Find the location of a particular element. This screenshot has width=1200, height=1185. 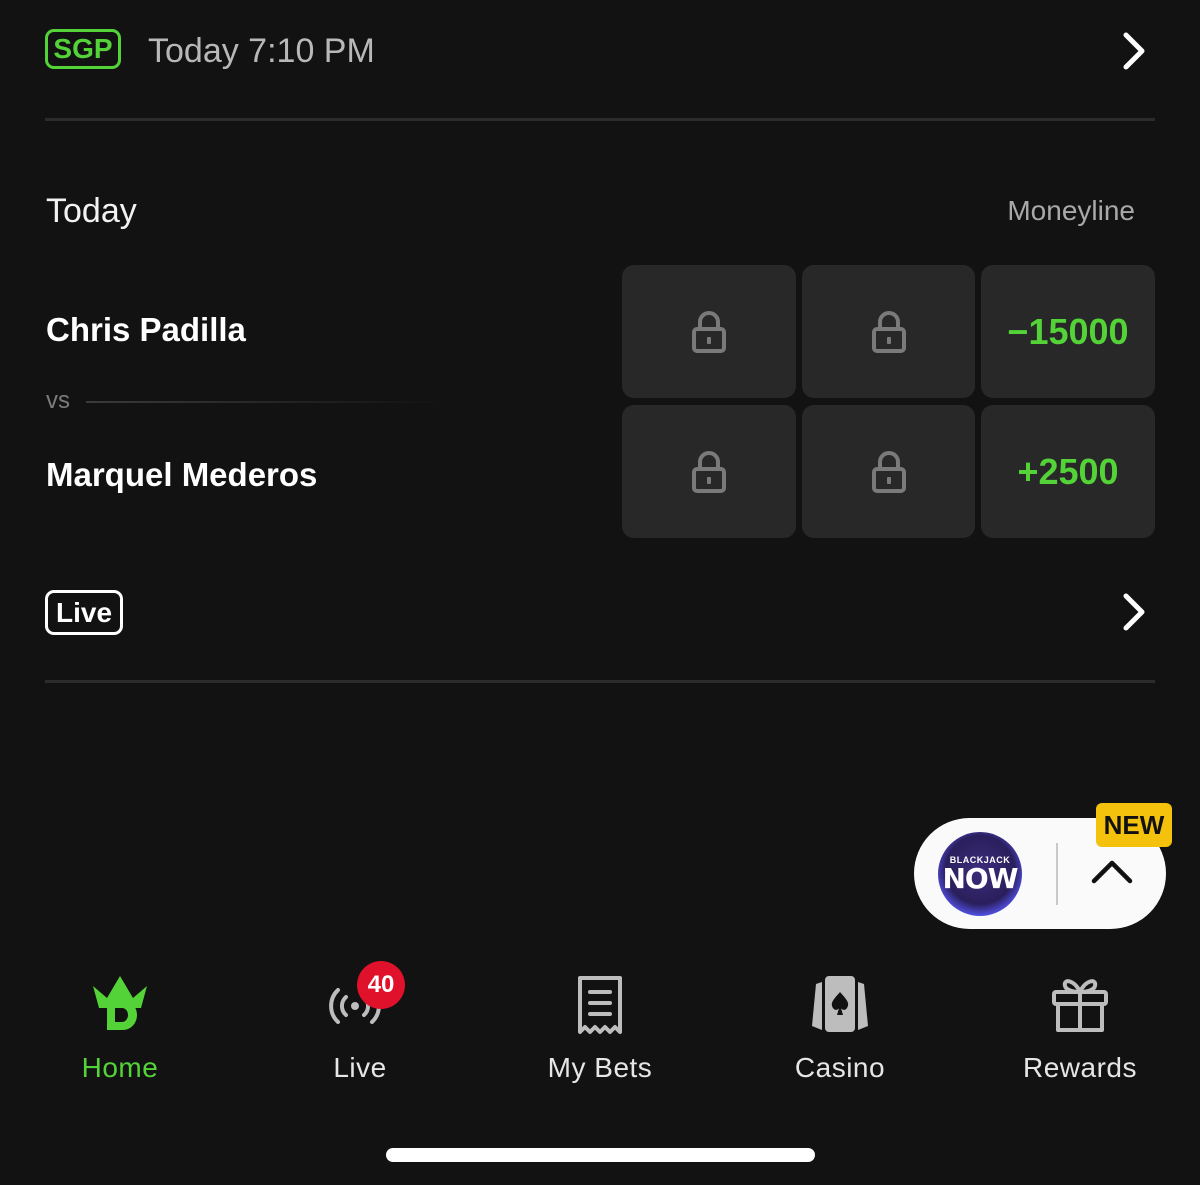

nav-casino-label: Casino is located at coordinates (840, 1067).